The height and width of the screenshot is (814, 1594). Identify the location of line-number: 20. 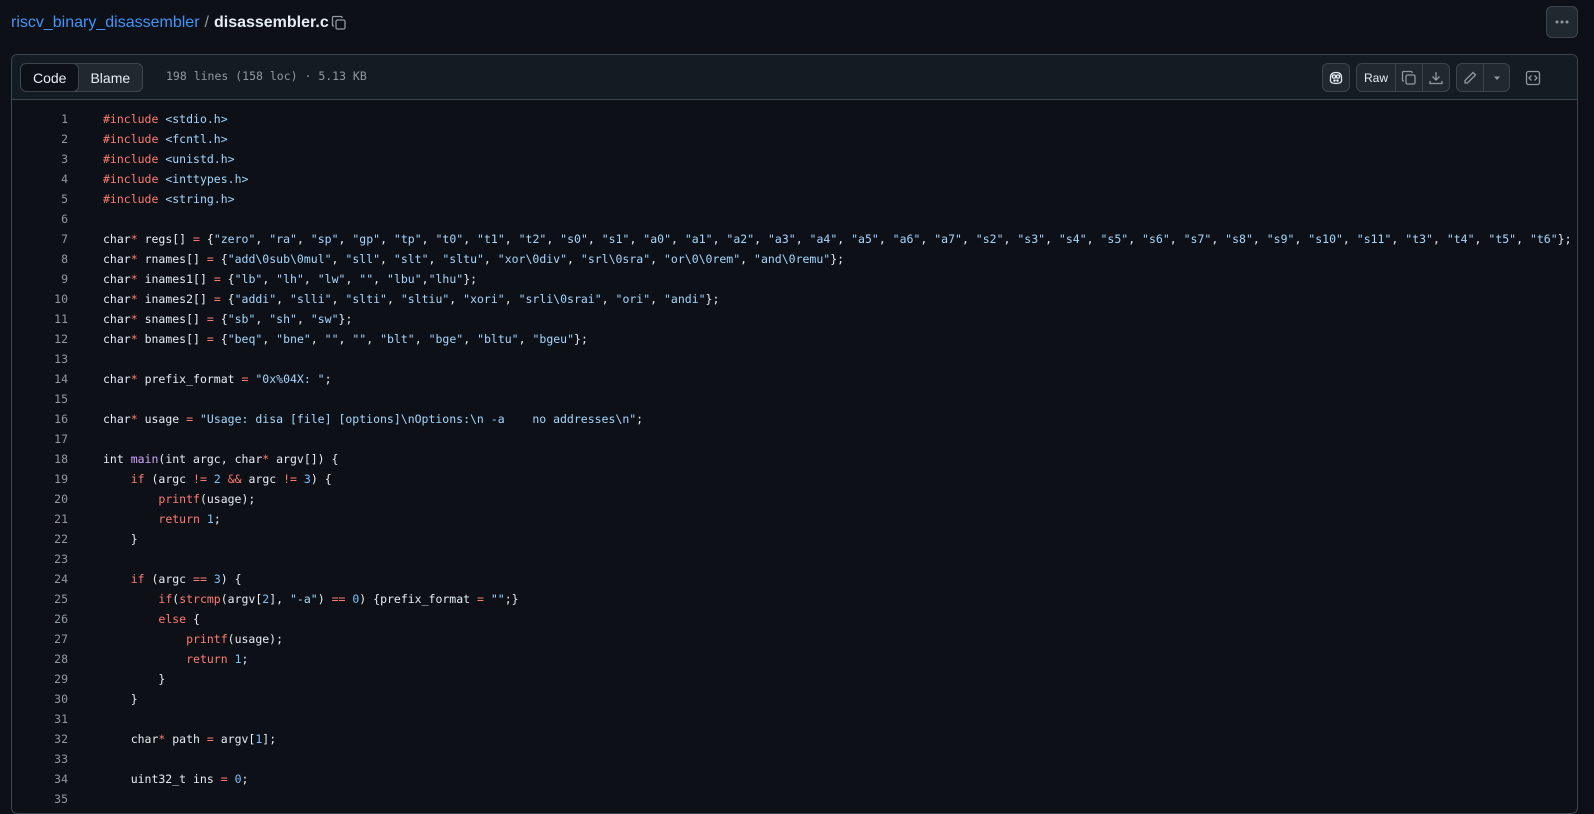
(40, 499).